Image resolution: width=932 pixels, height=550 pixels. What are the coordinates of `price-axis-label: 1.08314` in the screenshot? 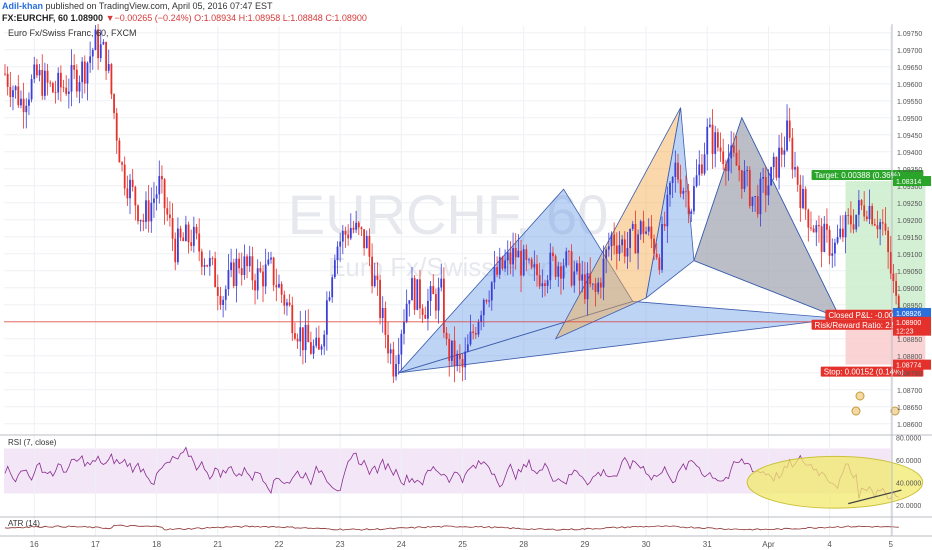 It's located at (912, 181).